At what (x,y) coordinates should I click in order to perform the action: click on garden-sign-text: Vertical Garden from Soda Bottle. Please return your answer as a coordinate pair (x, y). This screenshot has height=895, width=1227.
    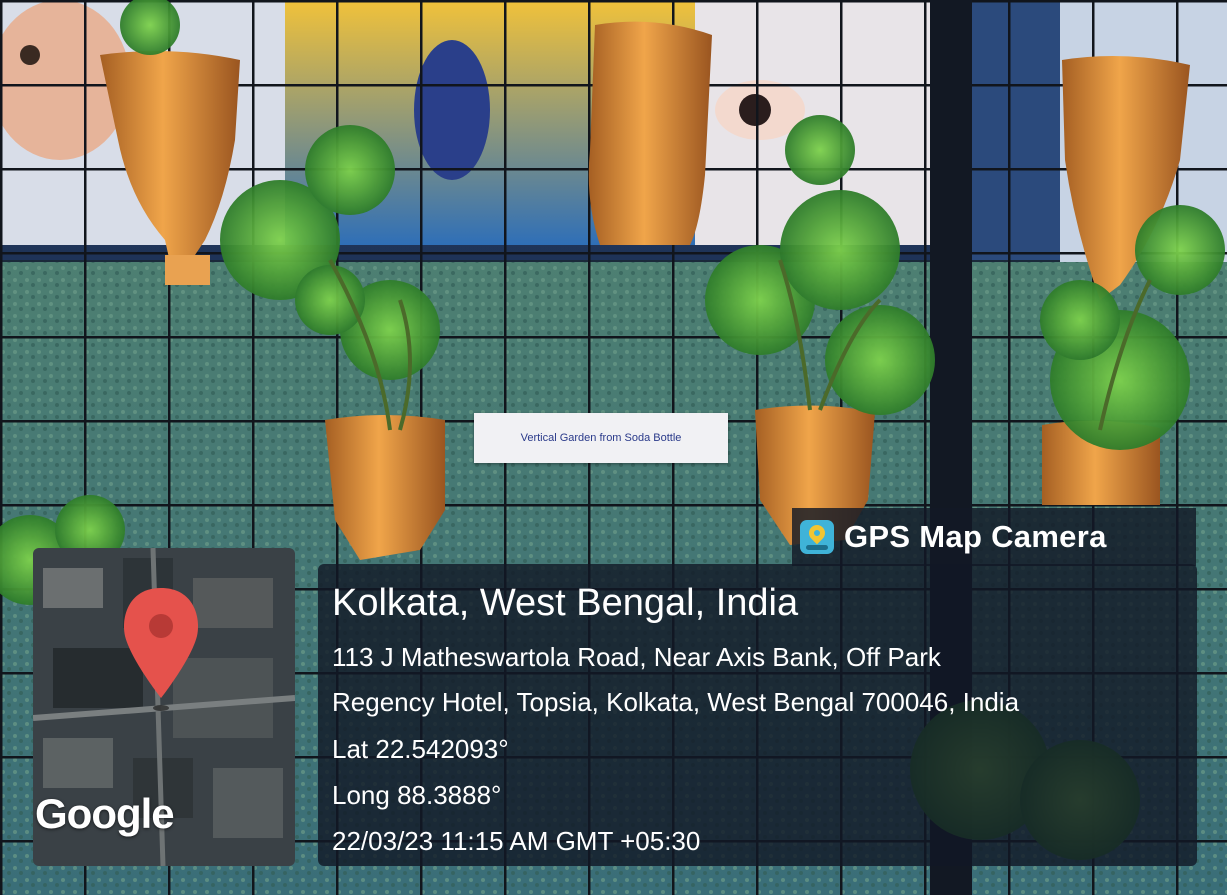
    Looking at the image, I should click on (601, 438).